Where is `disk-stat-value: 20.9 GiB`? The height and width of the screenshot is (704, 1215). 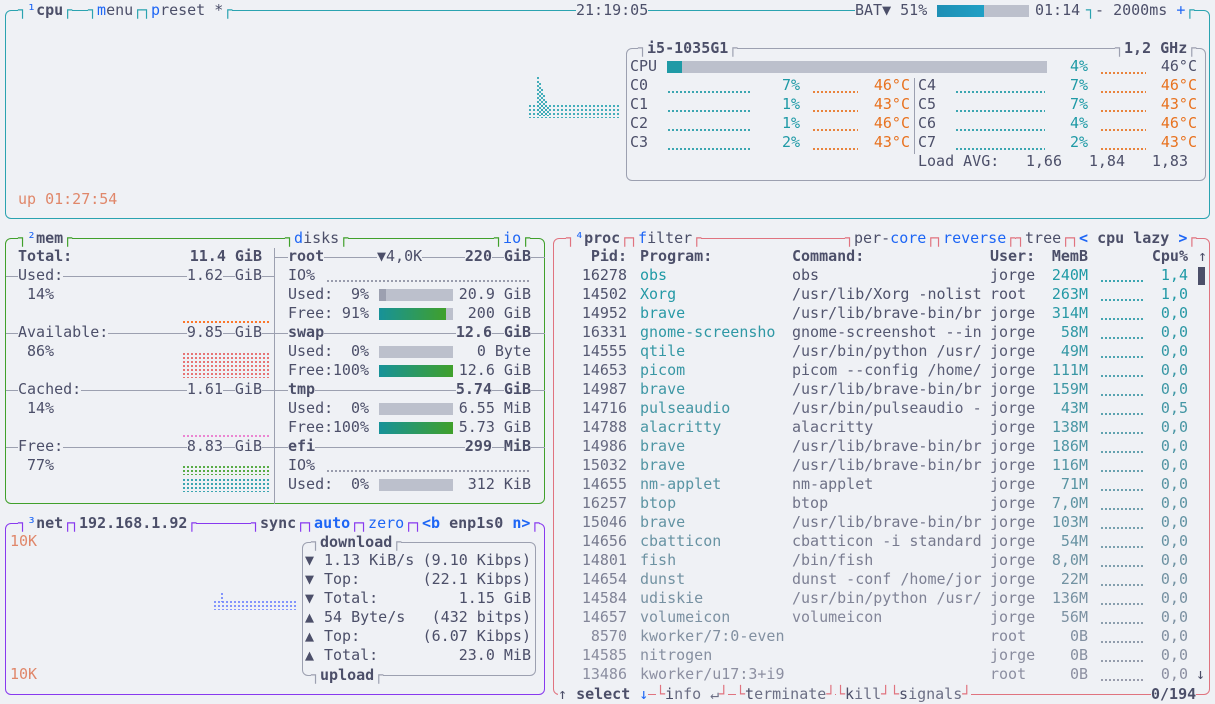
disk-stat-value: 20.9 GiB is located at coordinates (494, 294).